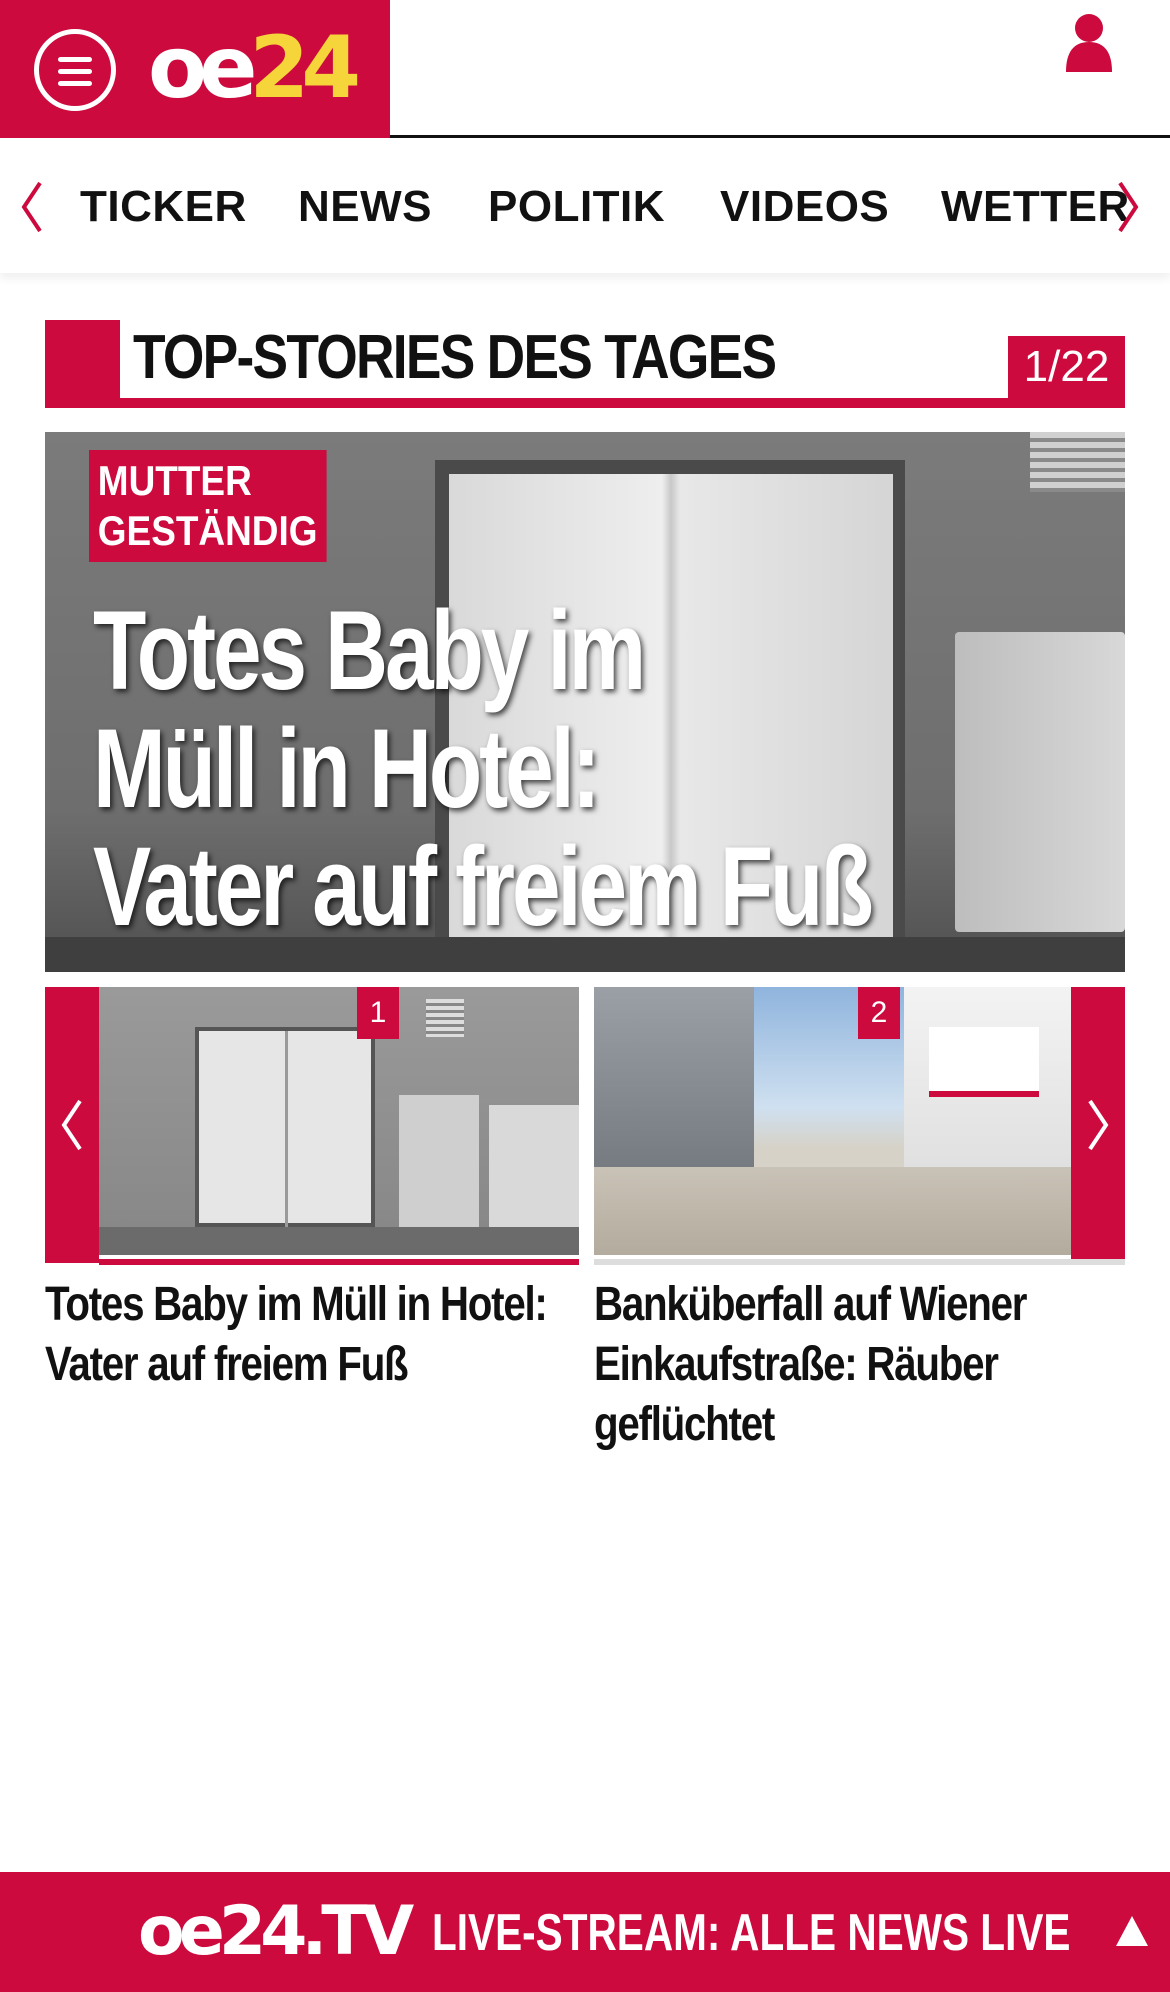  Describe the element at coordinates (32, 207) in the screenshot. I see `nav-scroll-left-icon` at that location.